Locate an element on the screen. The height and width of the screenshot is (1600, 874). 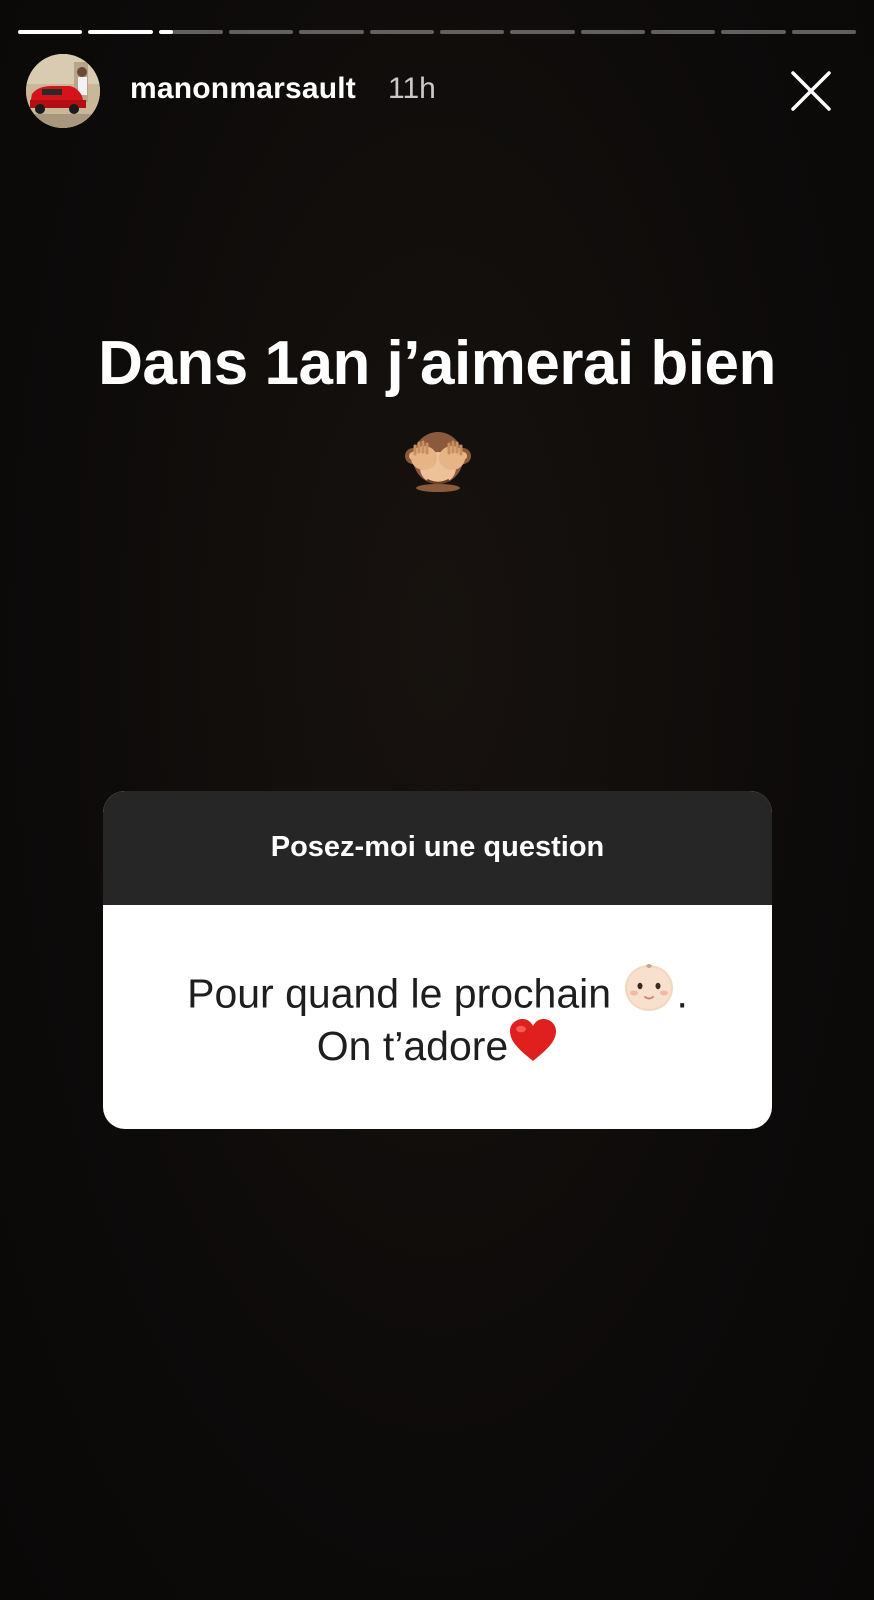
question-sticker-header: Posez-moi une question is located at coordinates (437, 848).